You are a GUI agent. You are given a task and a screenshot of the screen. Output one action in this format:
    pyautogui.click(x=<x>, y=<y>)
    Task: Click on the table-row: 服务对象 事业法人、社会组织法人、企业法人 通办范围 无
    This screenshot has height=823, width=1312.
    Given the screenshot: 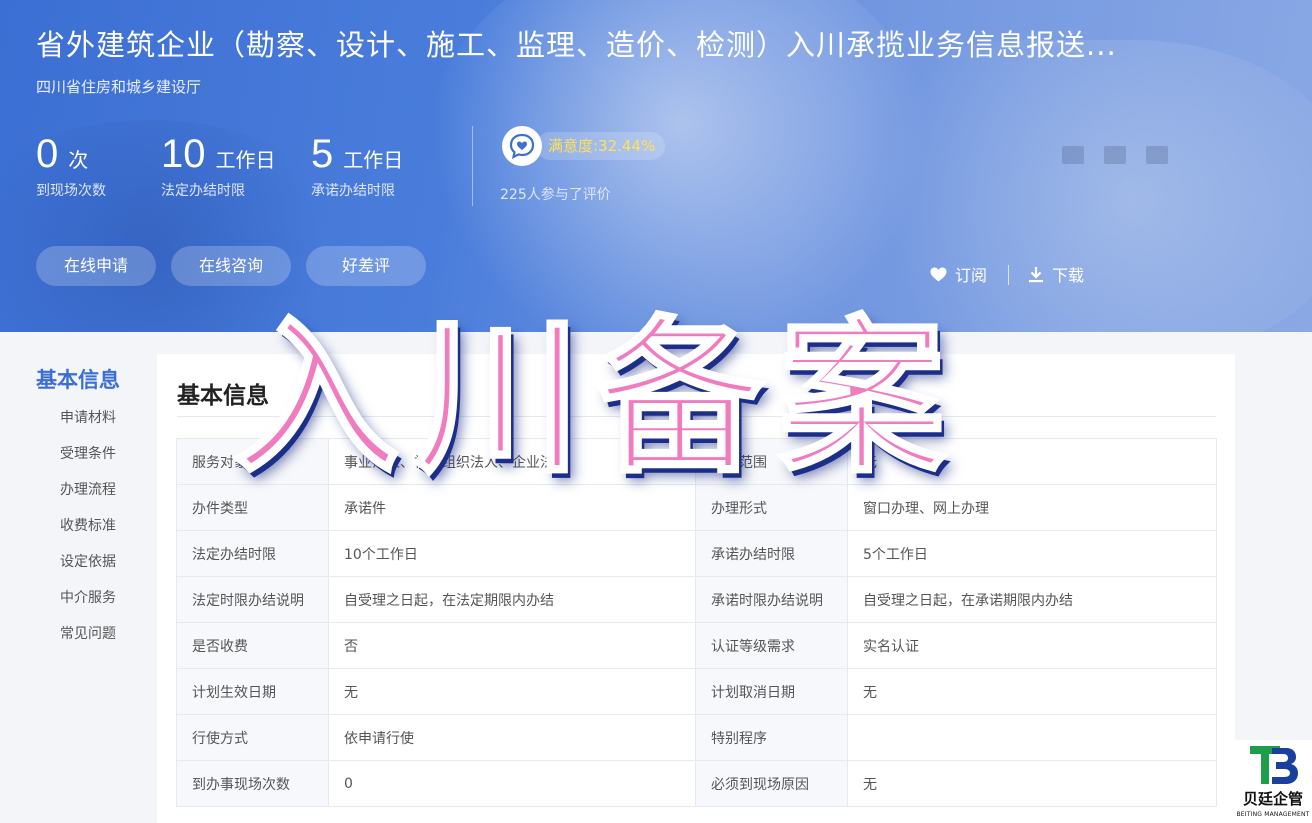 What is the action you would take?
    pyautogui.click(x=696, y=461)
    